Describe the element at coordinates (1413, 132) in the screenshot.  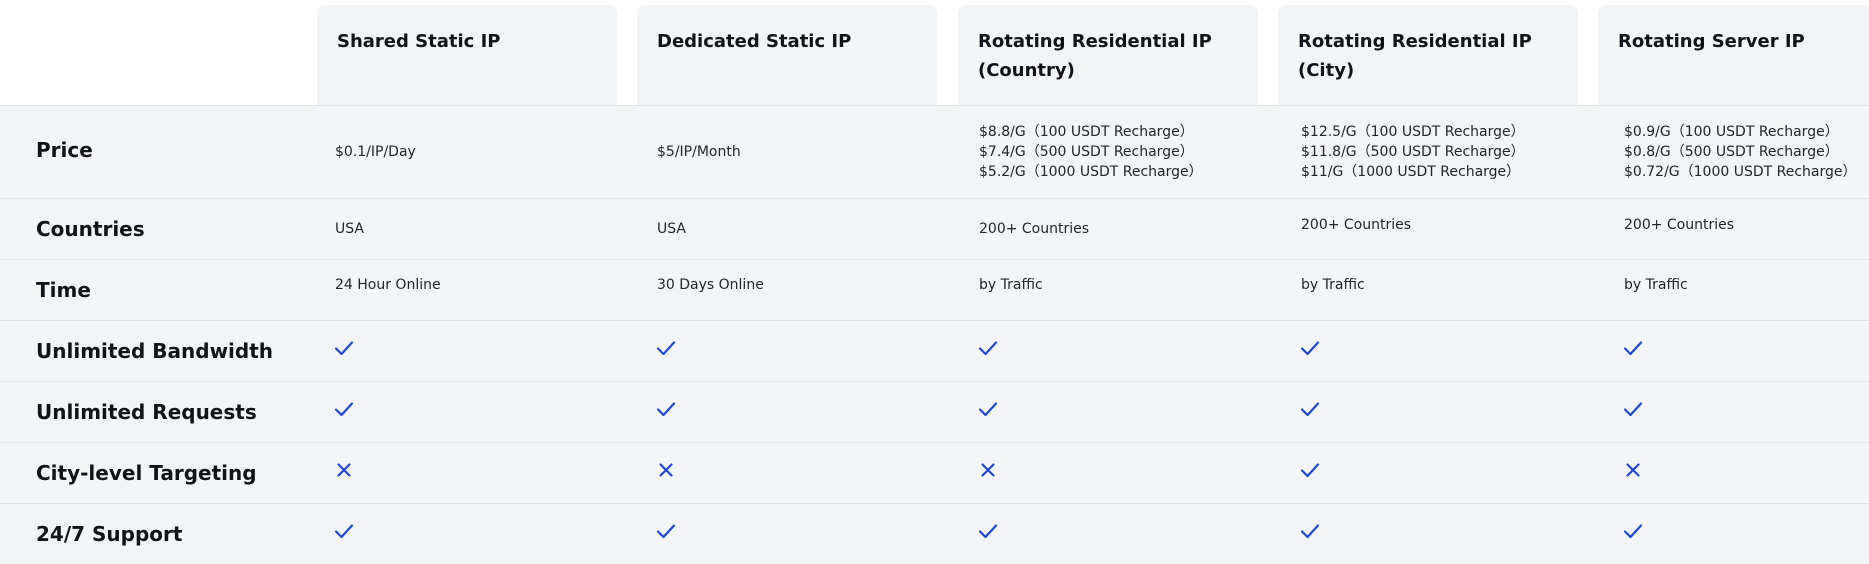
I see `price-line: $12.5/G（100 USDT Recharge）` at that location.